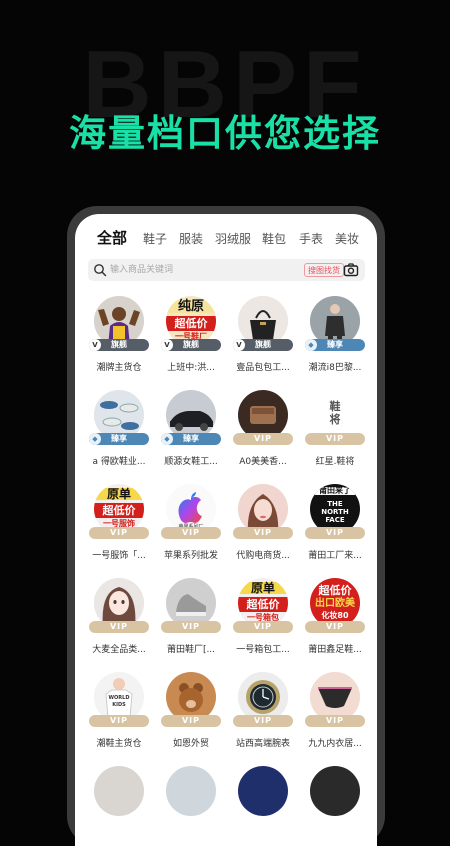 Image resolution: width=450 pixels, height=846 pixels. What do you see at coordinates (190, 556) in the screenshot?
I see `store-name: 苹果系列批发` at bounding box center [190, 556].